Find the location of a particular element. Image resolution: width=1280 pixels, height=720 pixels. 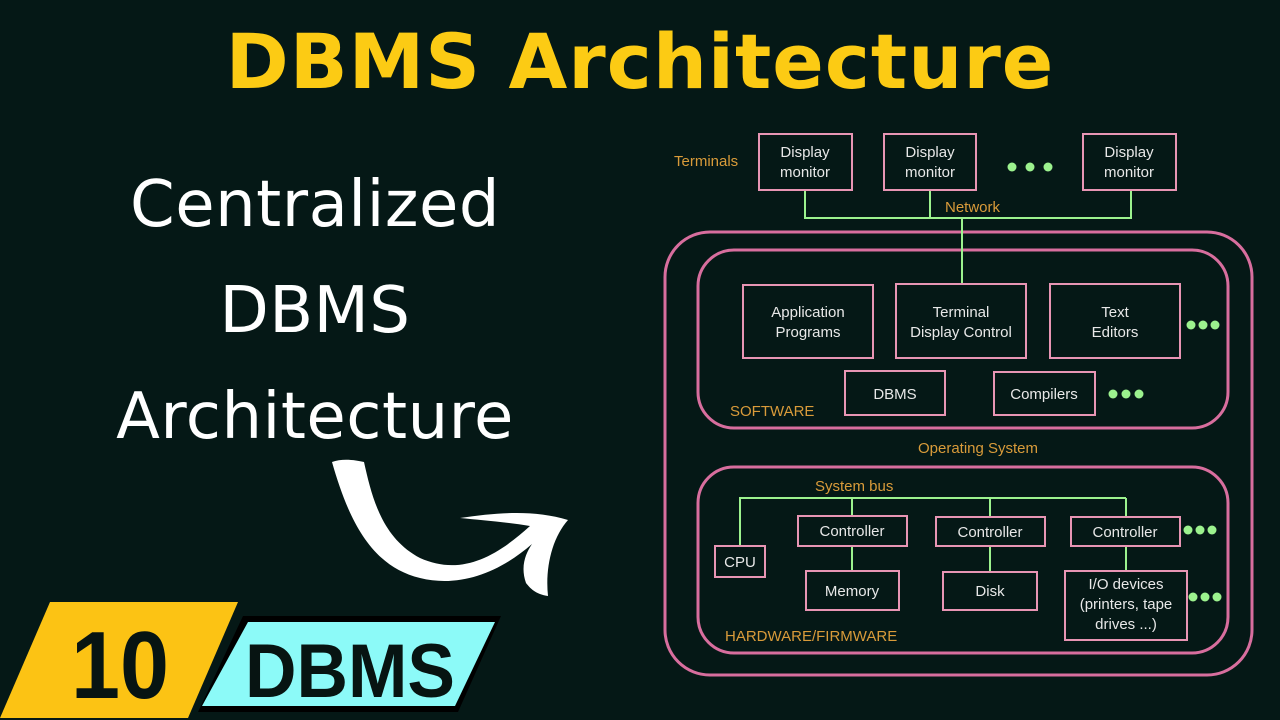

svg-text: I/O devices is located at coordinates (1125, 584).